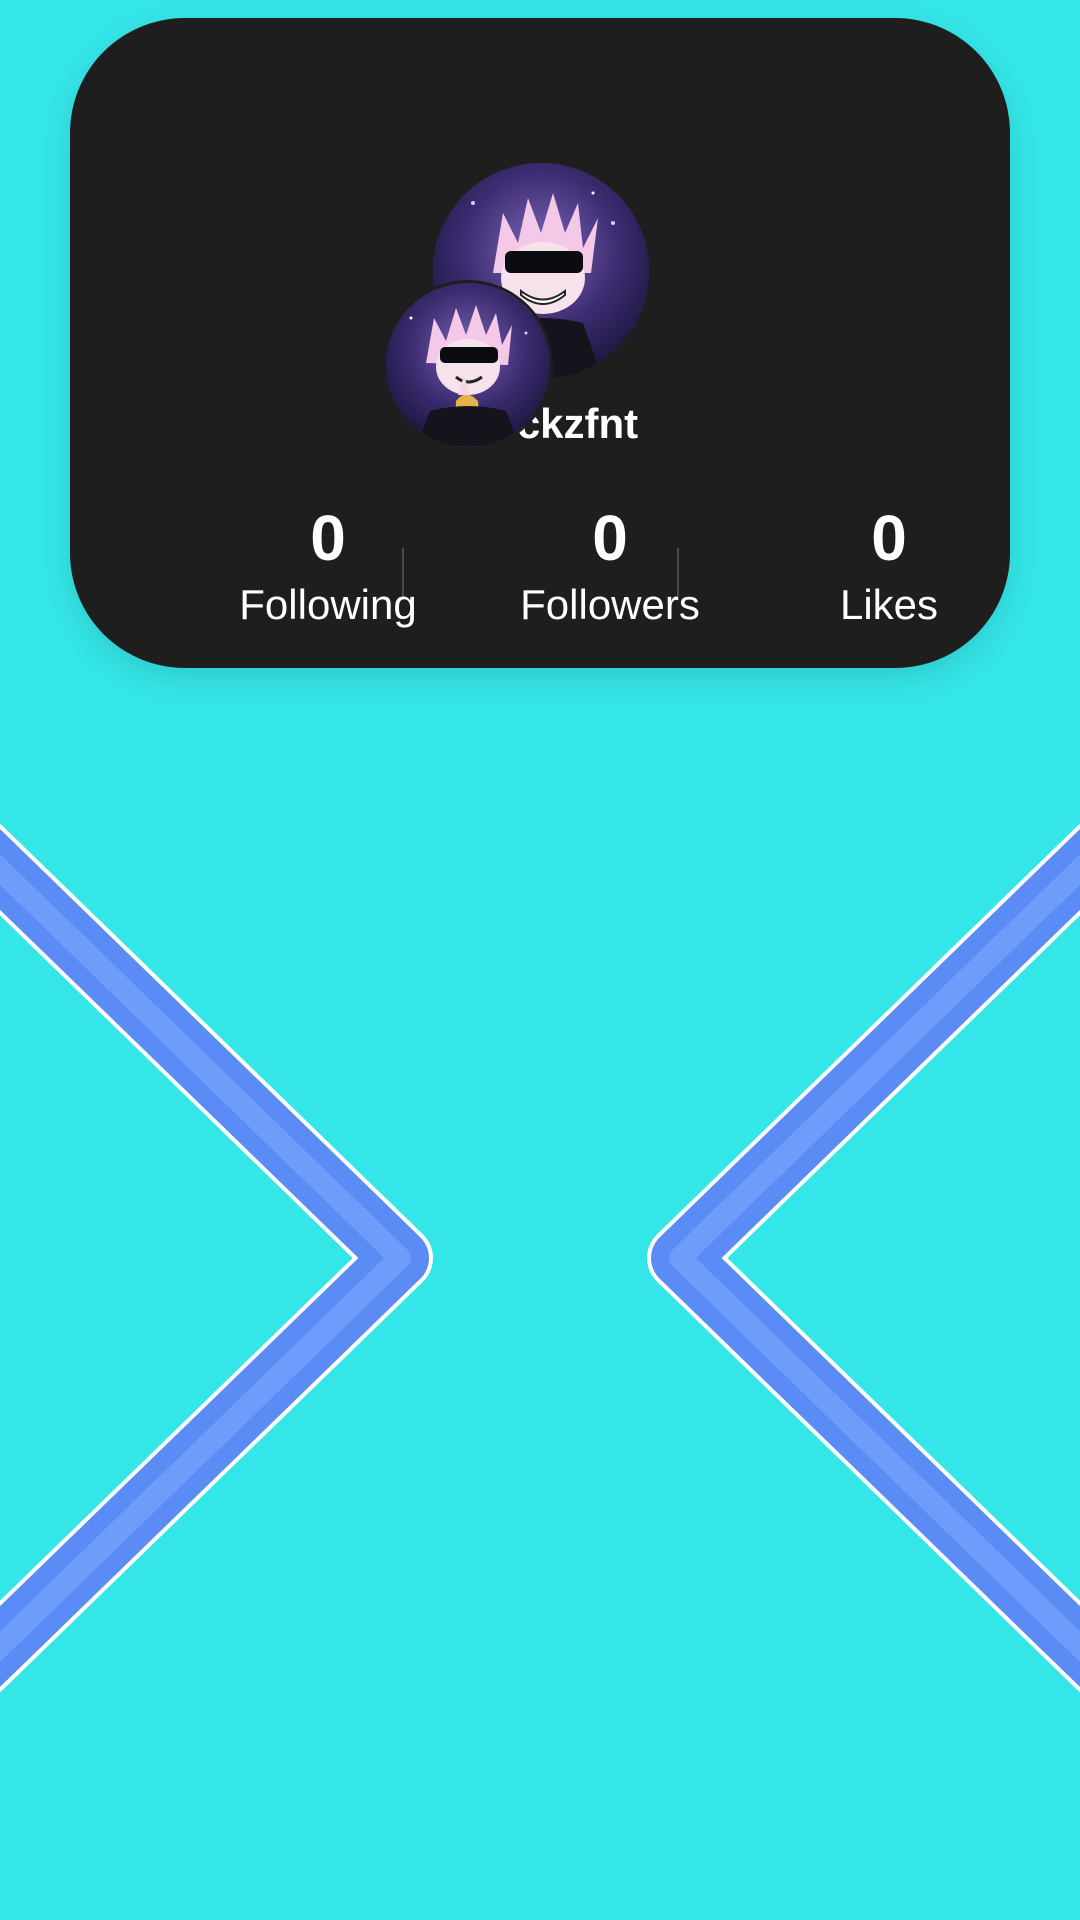 This screenshot has width=1080, height=1920. I want to click on avatar-image-small, so click(468, 365).